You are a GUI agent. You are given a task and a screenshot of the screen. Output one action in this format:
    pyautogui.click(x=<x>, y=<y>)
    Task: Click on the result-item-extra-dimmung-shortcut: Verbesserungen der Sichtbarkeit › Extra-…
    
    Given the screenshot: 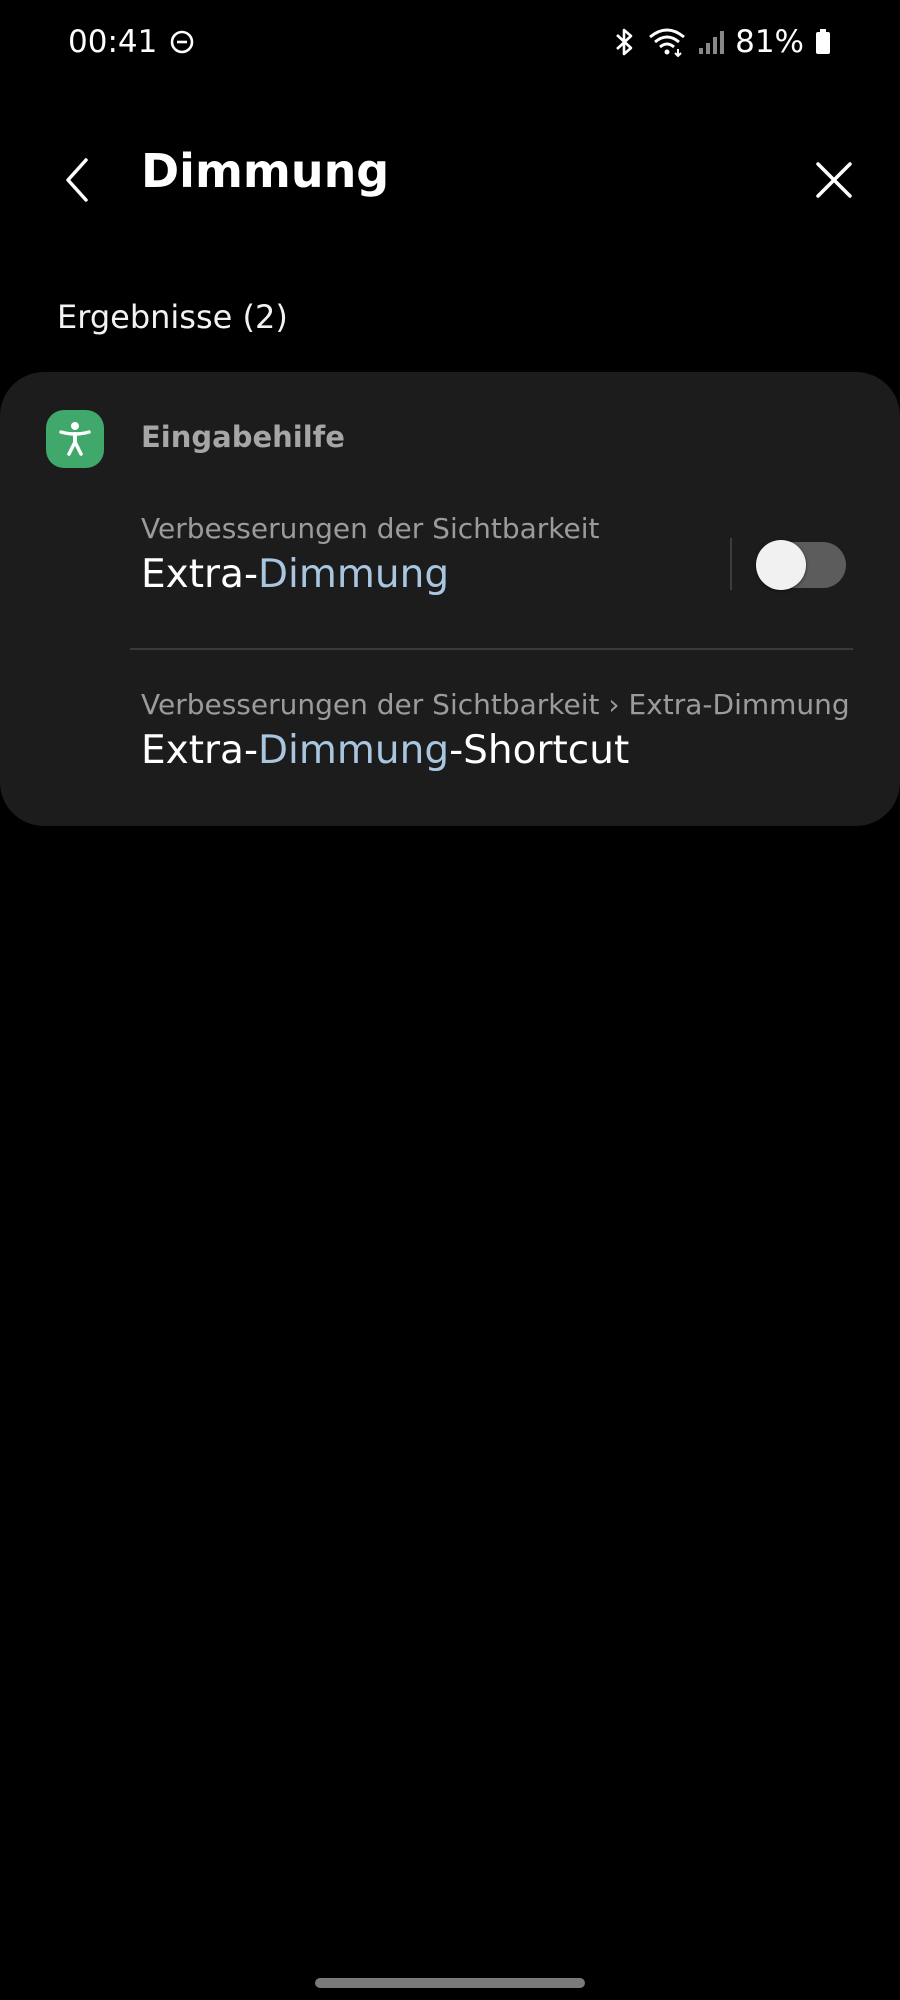 What is the action you would take?
    pyautogui.click(x=450, y=743)
    